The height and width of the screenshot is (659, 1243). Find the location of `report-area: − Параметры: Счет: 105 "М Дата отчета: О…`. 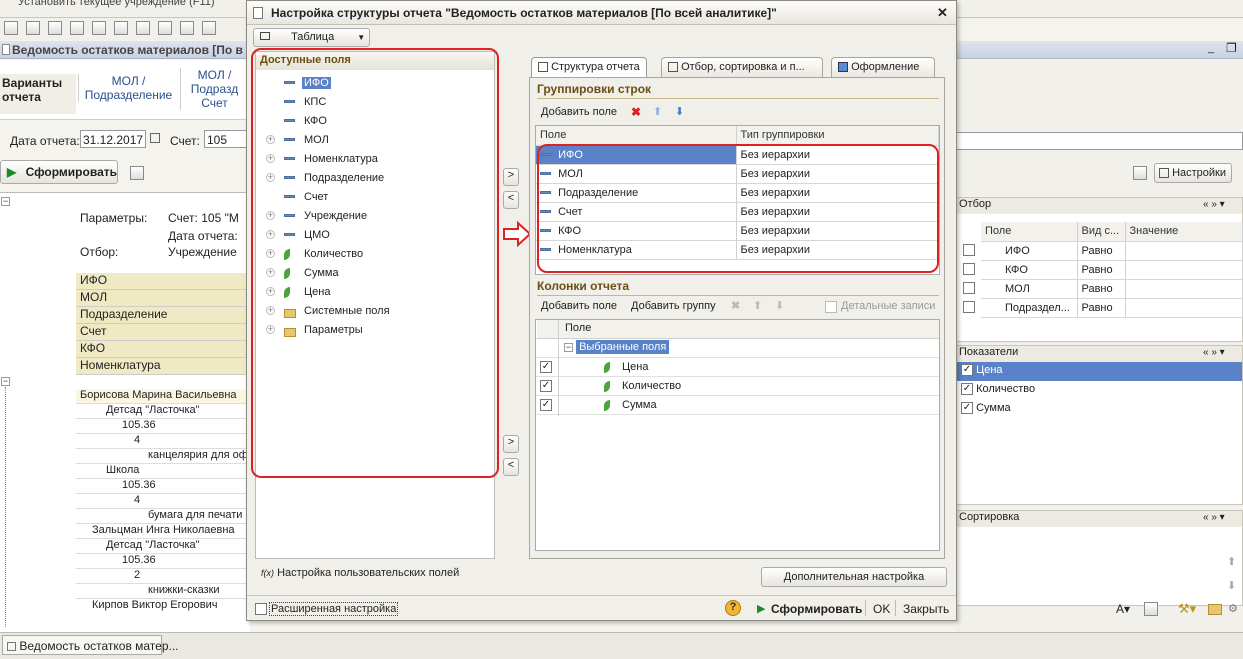

report-area: − Параметры: Счет: 105 "М Дата отчета: О… is located at coordinates (125, 412).